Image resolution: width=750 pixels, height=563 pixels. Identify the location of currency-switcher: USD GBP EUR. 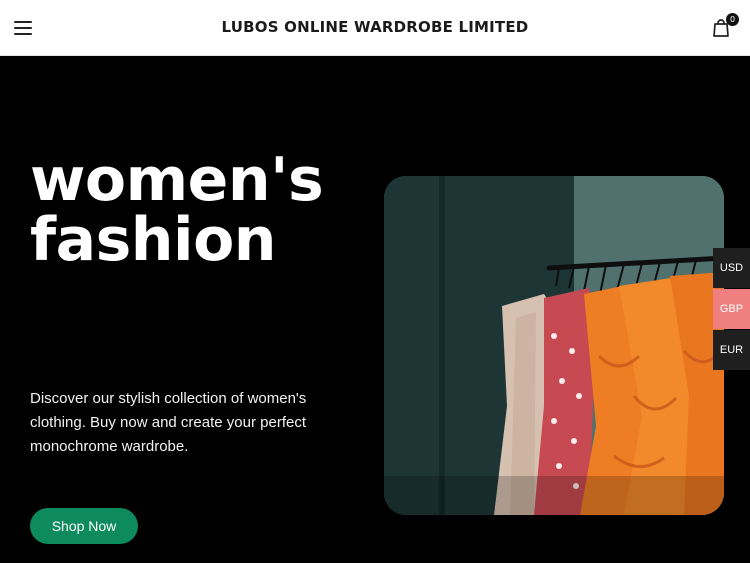
(731, 309).